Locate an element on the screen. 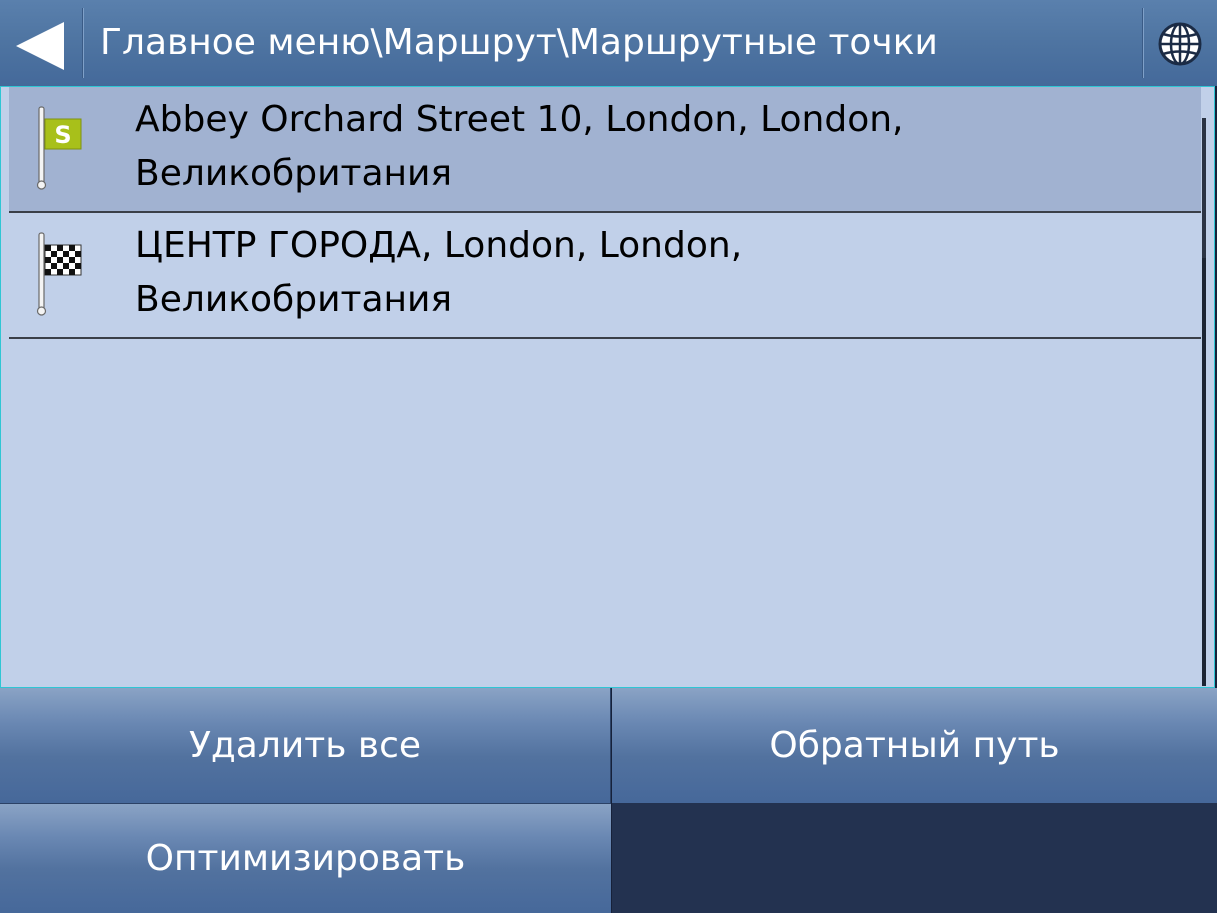 Image resolution: width=1217 pixels, height=913 pixels. scrollbar is located at coordinates (1204, 402).